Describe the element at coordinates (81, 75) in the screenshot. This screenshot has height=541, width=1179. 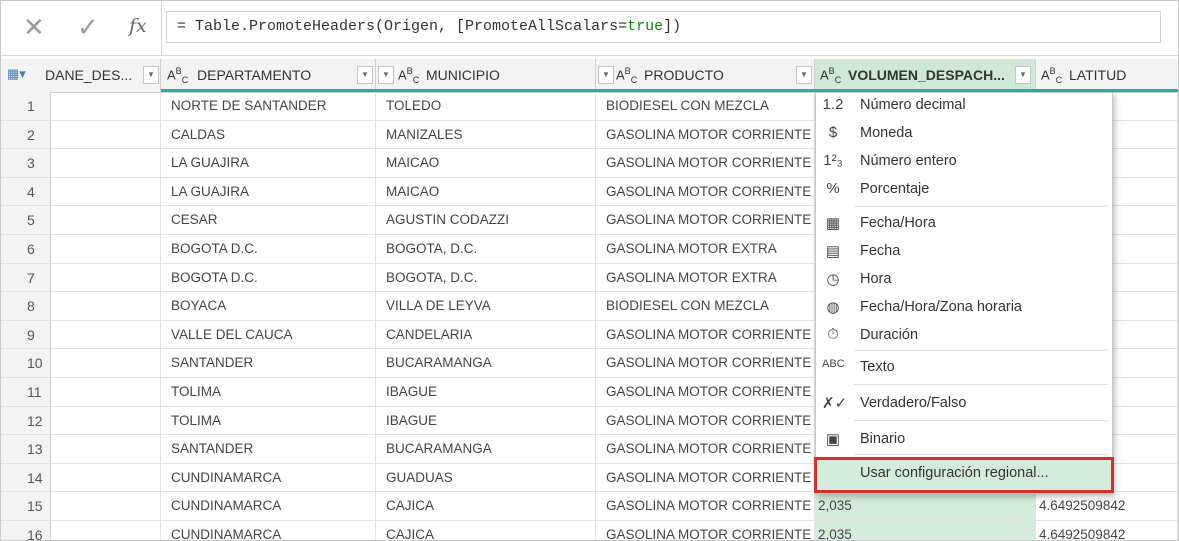
I see `column-header-dane: ▦▾ DANE_DES... ▼` at that location.